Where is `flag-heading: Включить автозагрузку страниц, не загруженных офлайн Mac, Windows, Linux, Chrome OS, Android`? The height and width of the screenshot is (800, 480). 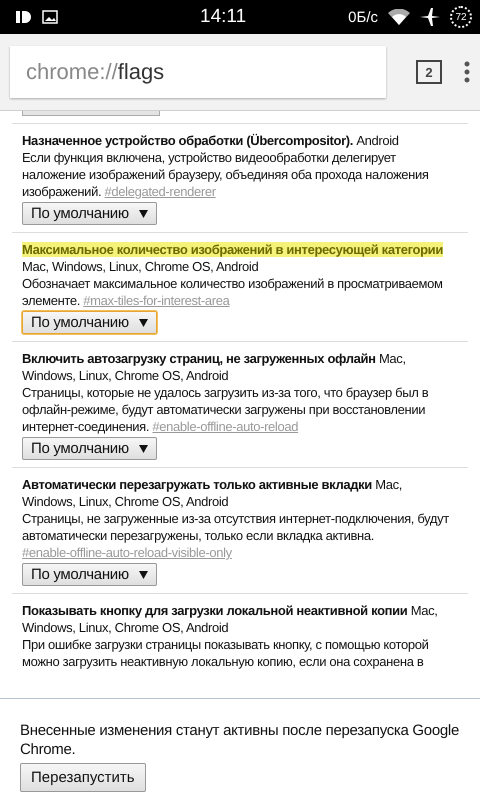
flag-heading: Включить автозагрузку страниц, не загруженных офлайн Mac, Windows, Linux, Chrome OS, Android is located at coordinates (214, 367).